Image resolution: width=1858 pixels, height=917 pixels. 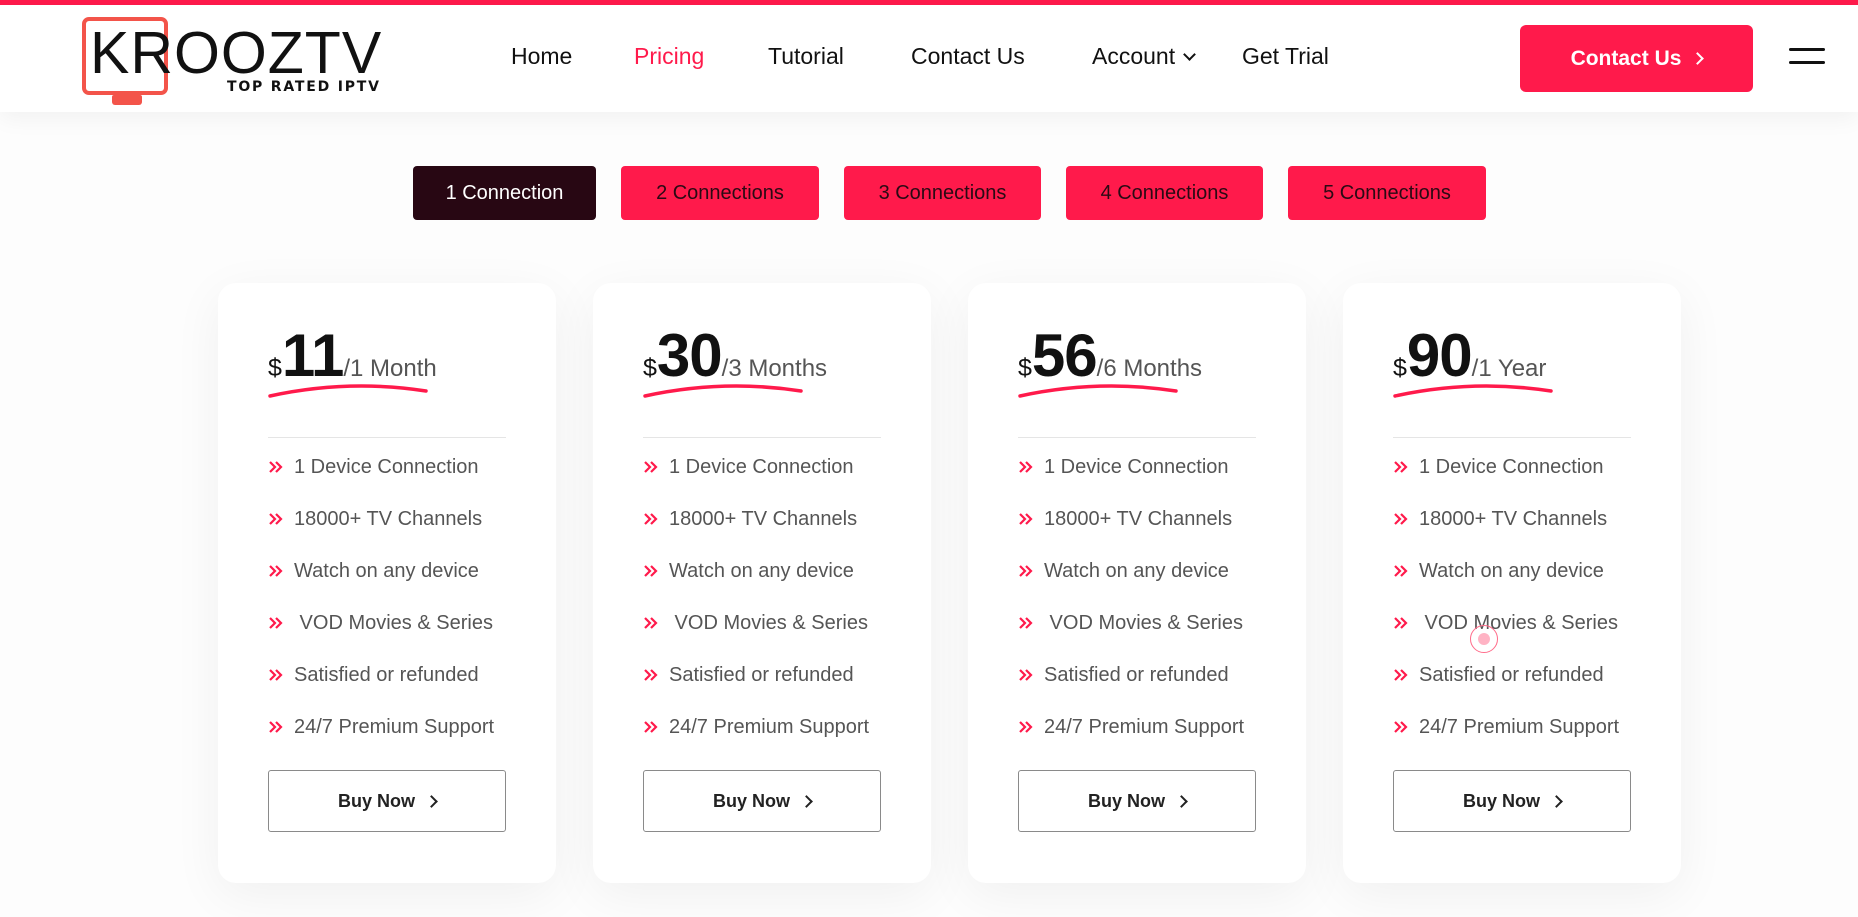 I want to click on nav-pricing: Pricing, so click(x=669, y=56).